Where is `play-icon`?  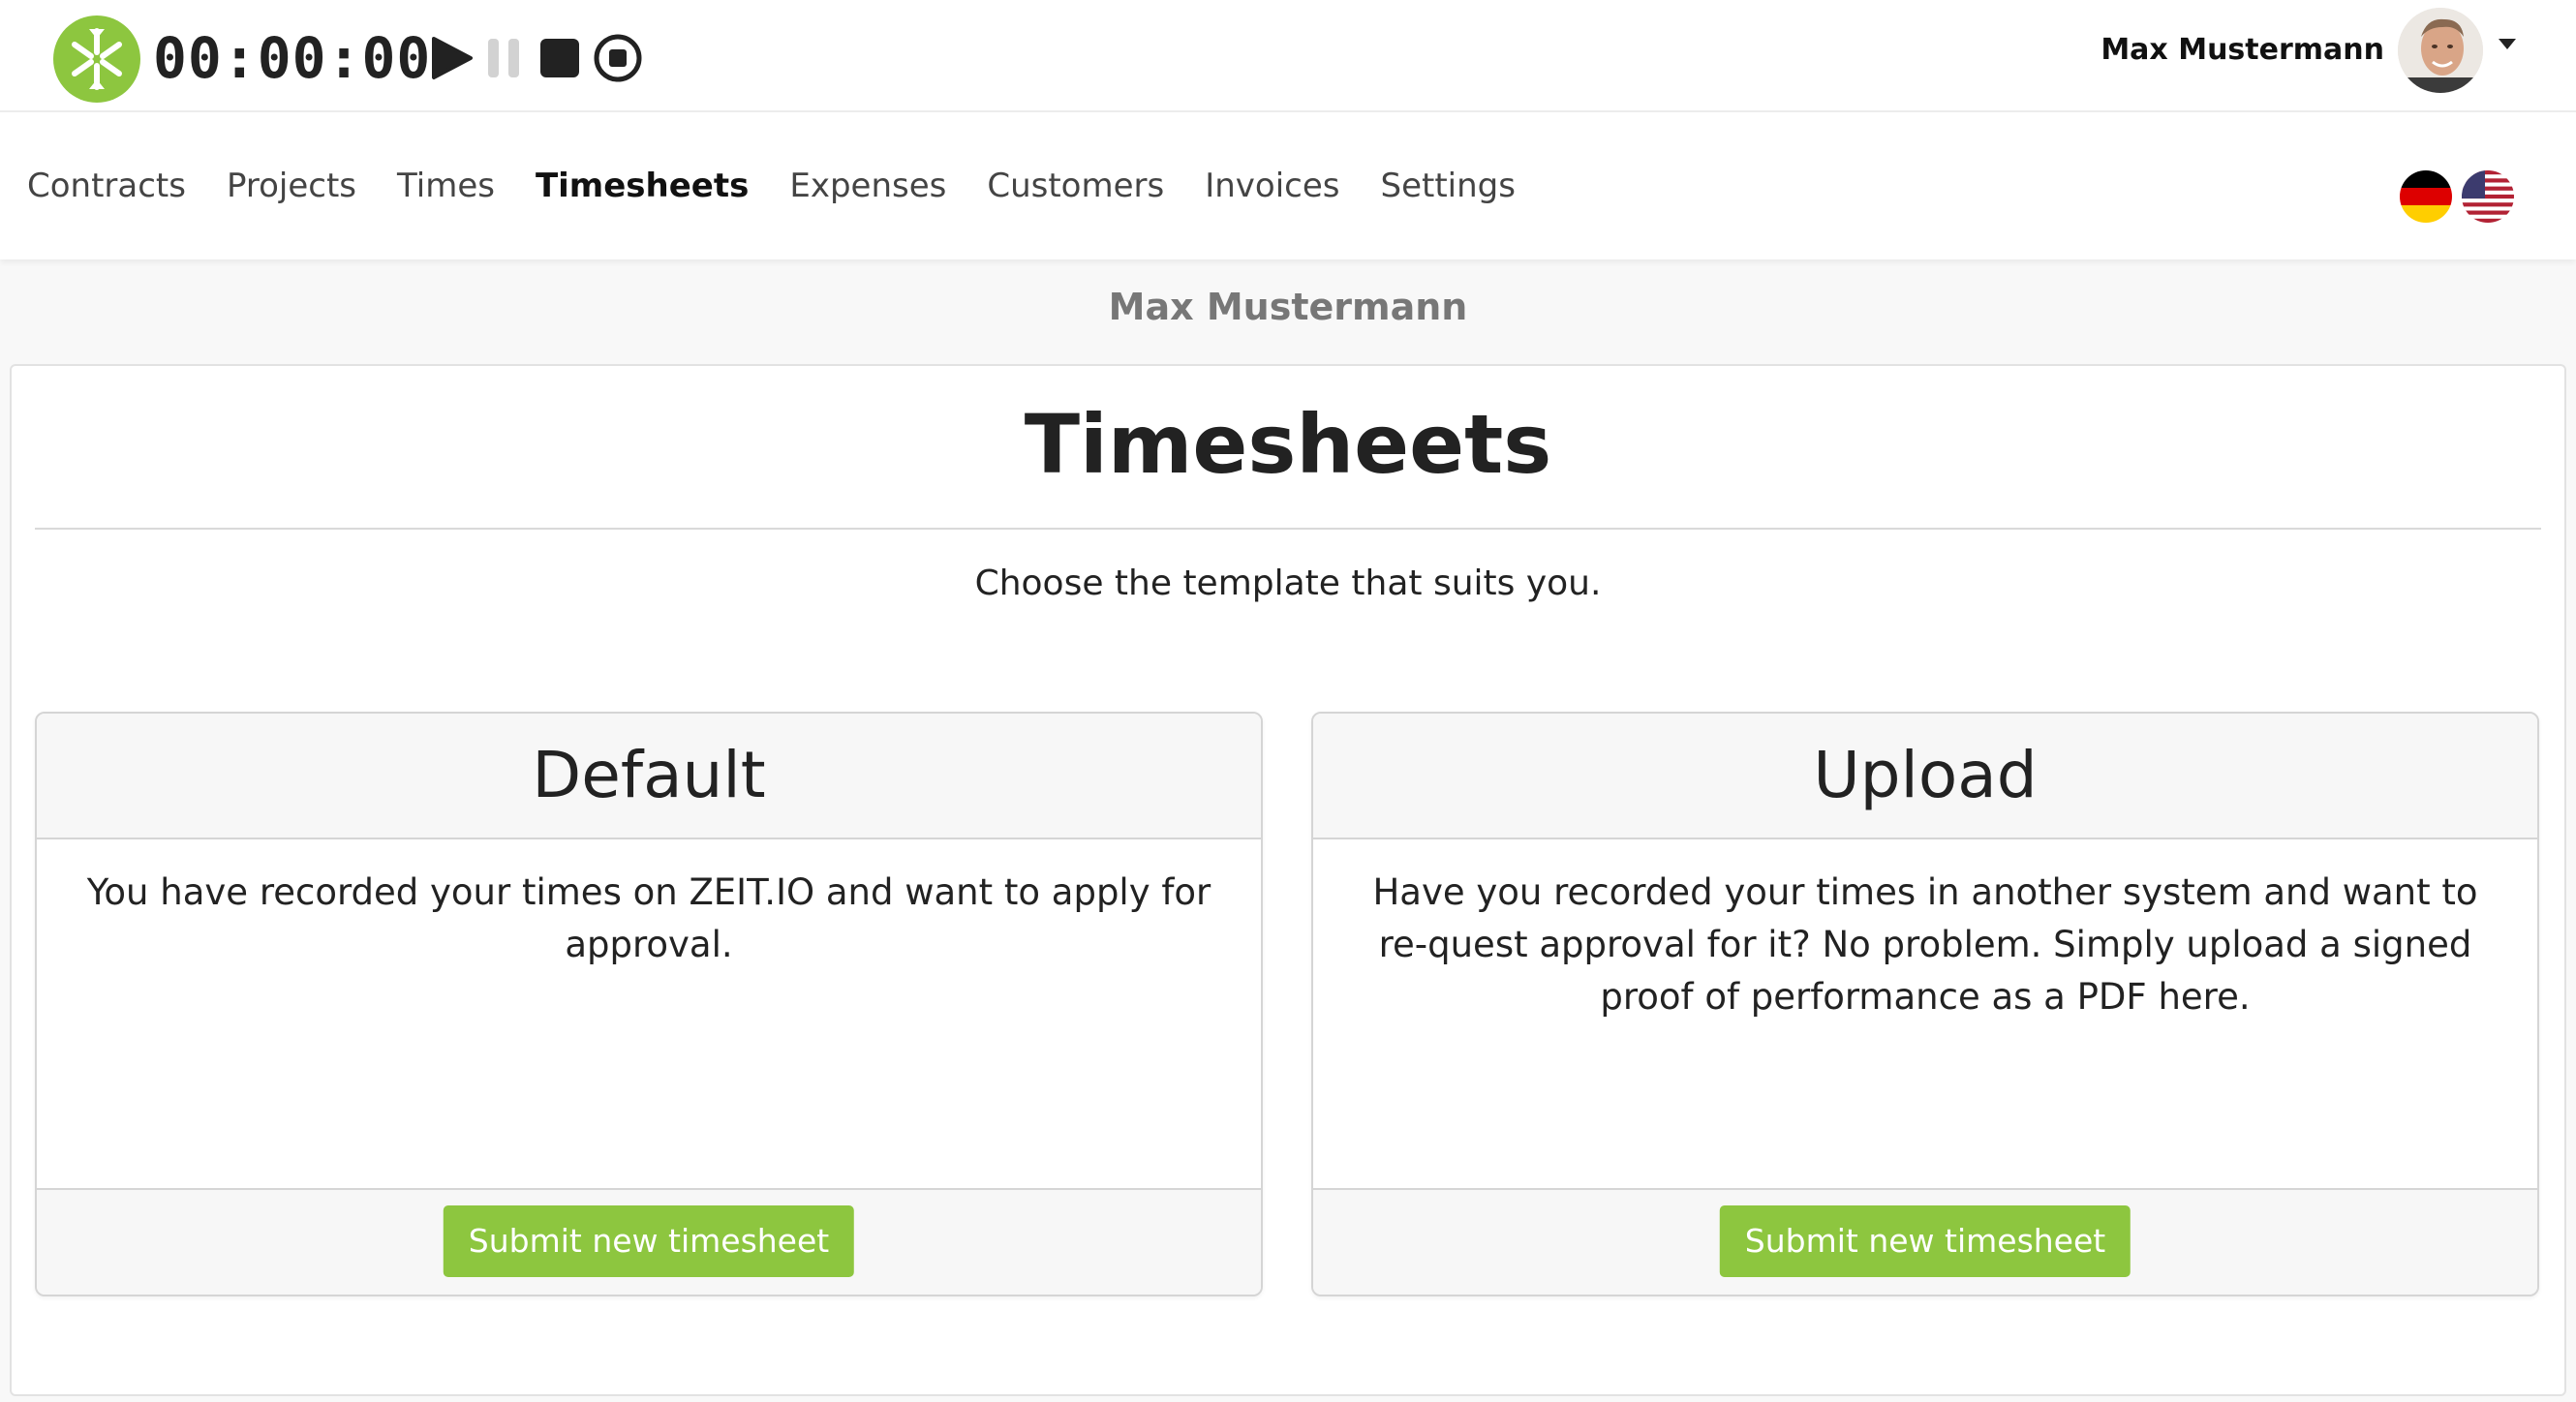
play-icon is located at coordinates (453, 58).